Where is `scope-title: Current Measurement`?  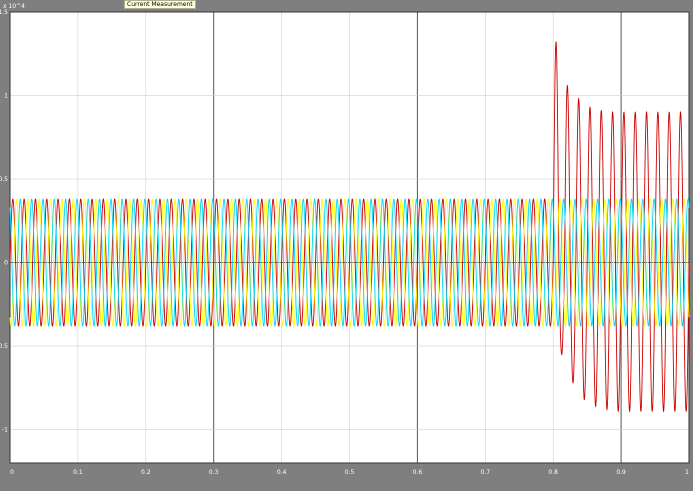 scope-title: Current Measurement is located at coordinates (160, 4).